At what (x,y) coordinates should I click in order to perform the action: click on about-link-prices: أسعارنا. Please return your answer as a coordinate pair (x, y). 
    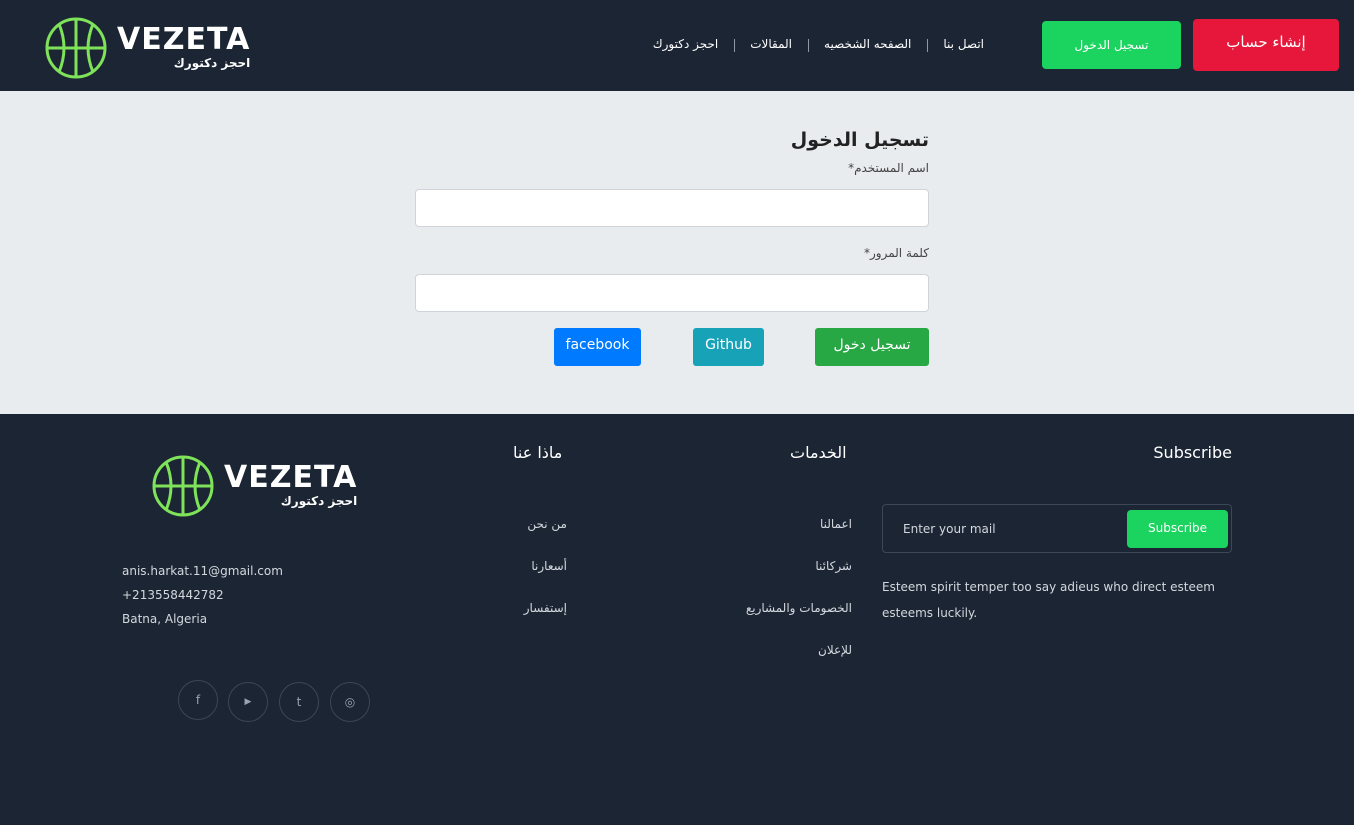
    Looking at the image, I should click on (549, 566).